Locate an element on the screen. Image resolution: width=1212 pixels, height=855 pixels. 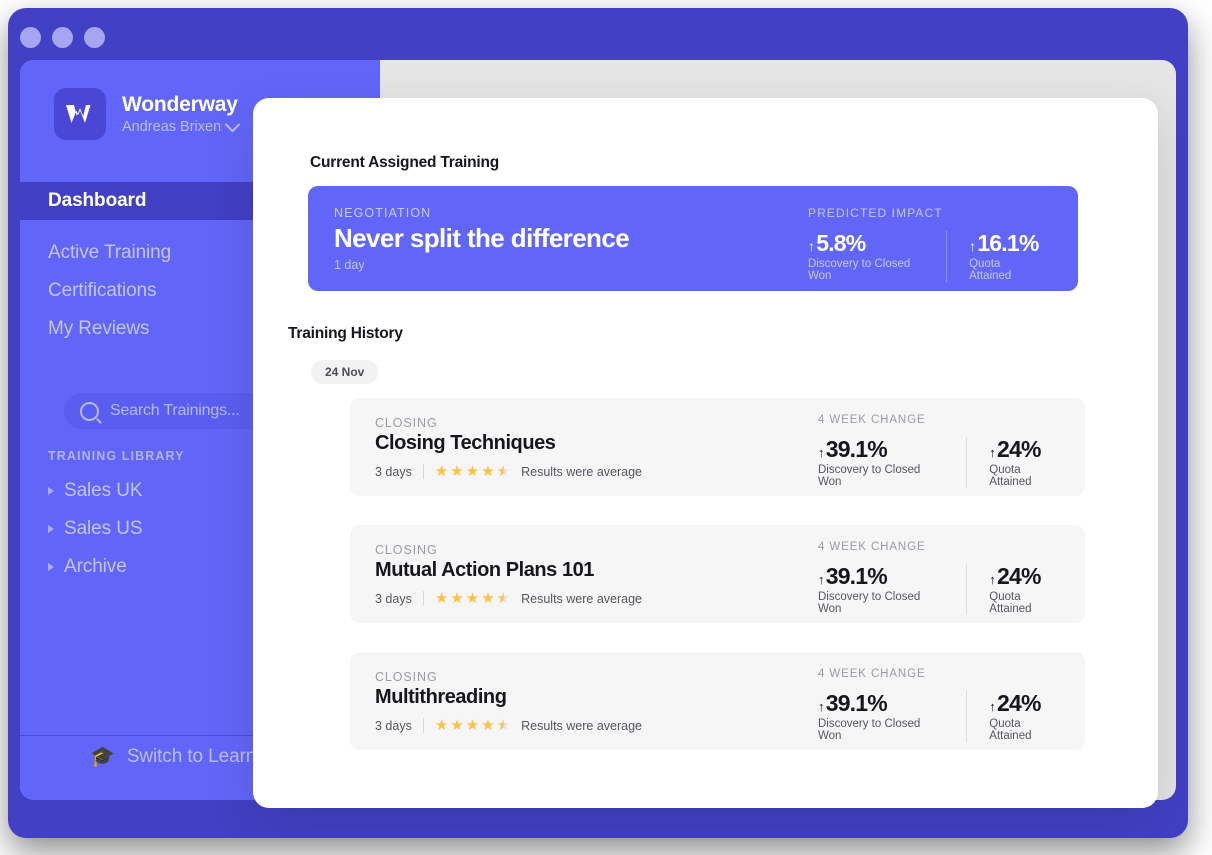
brand-block: Wonderway Andreas Brixen is located at coordinates (147, 114).